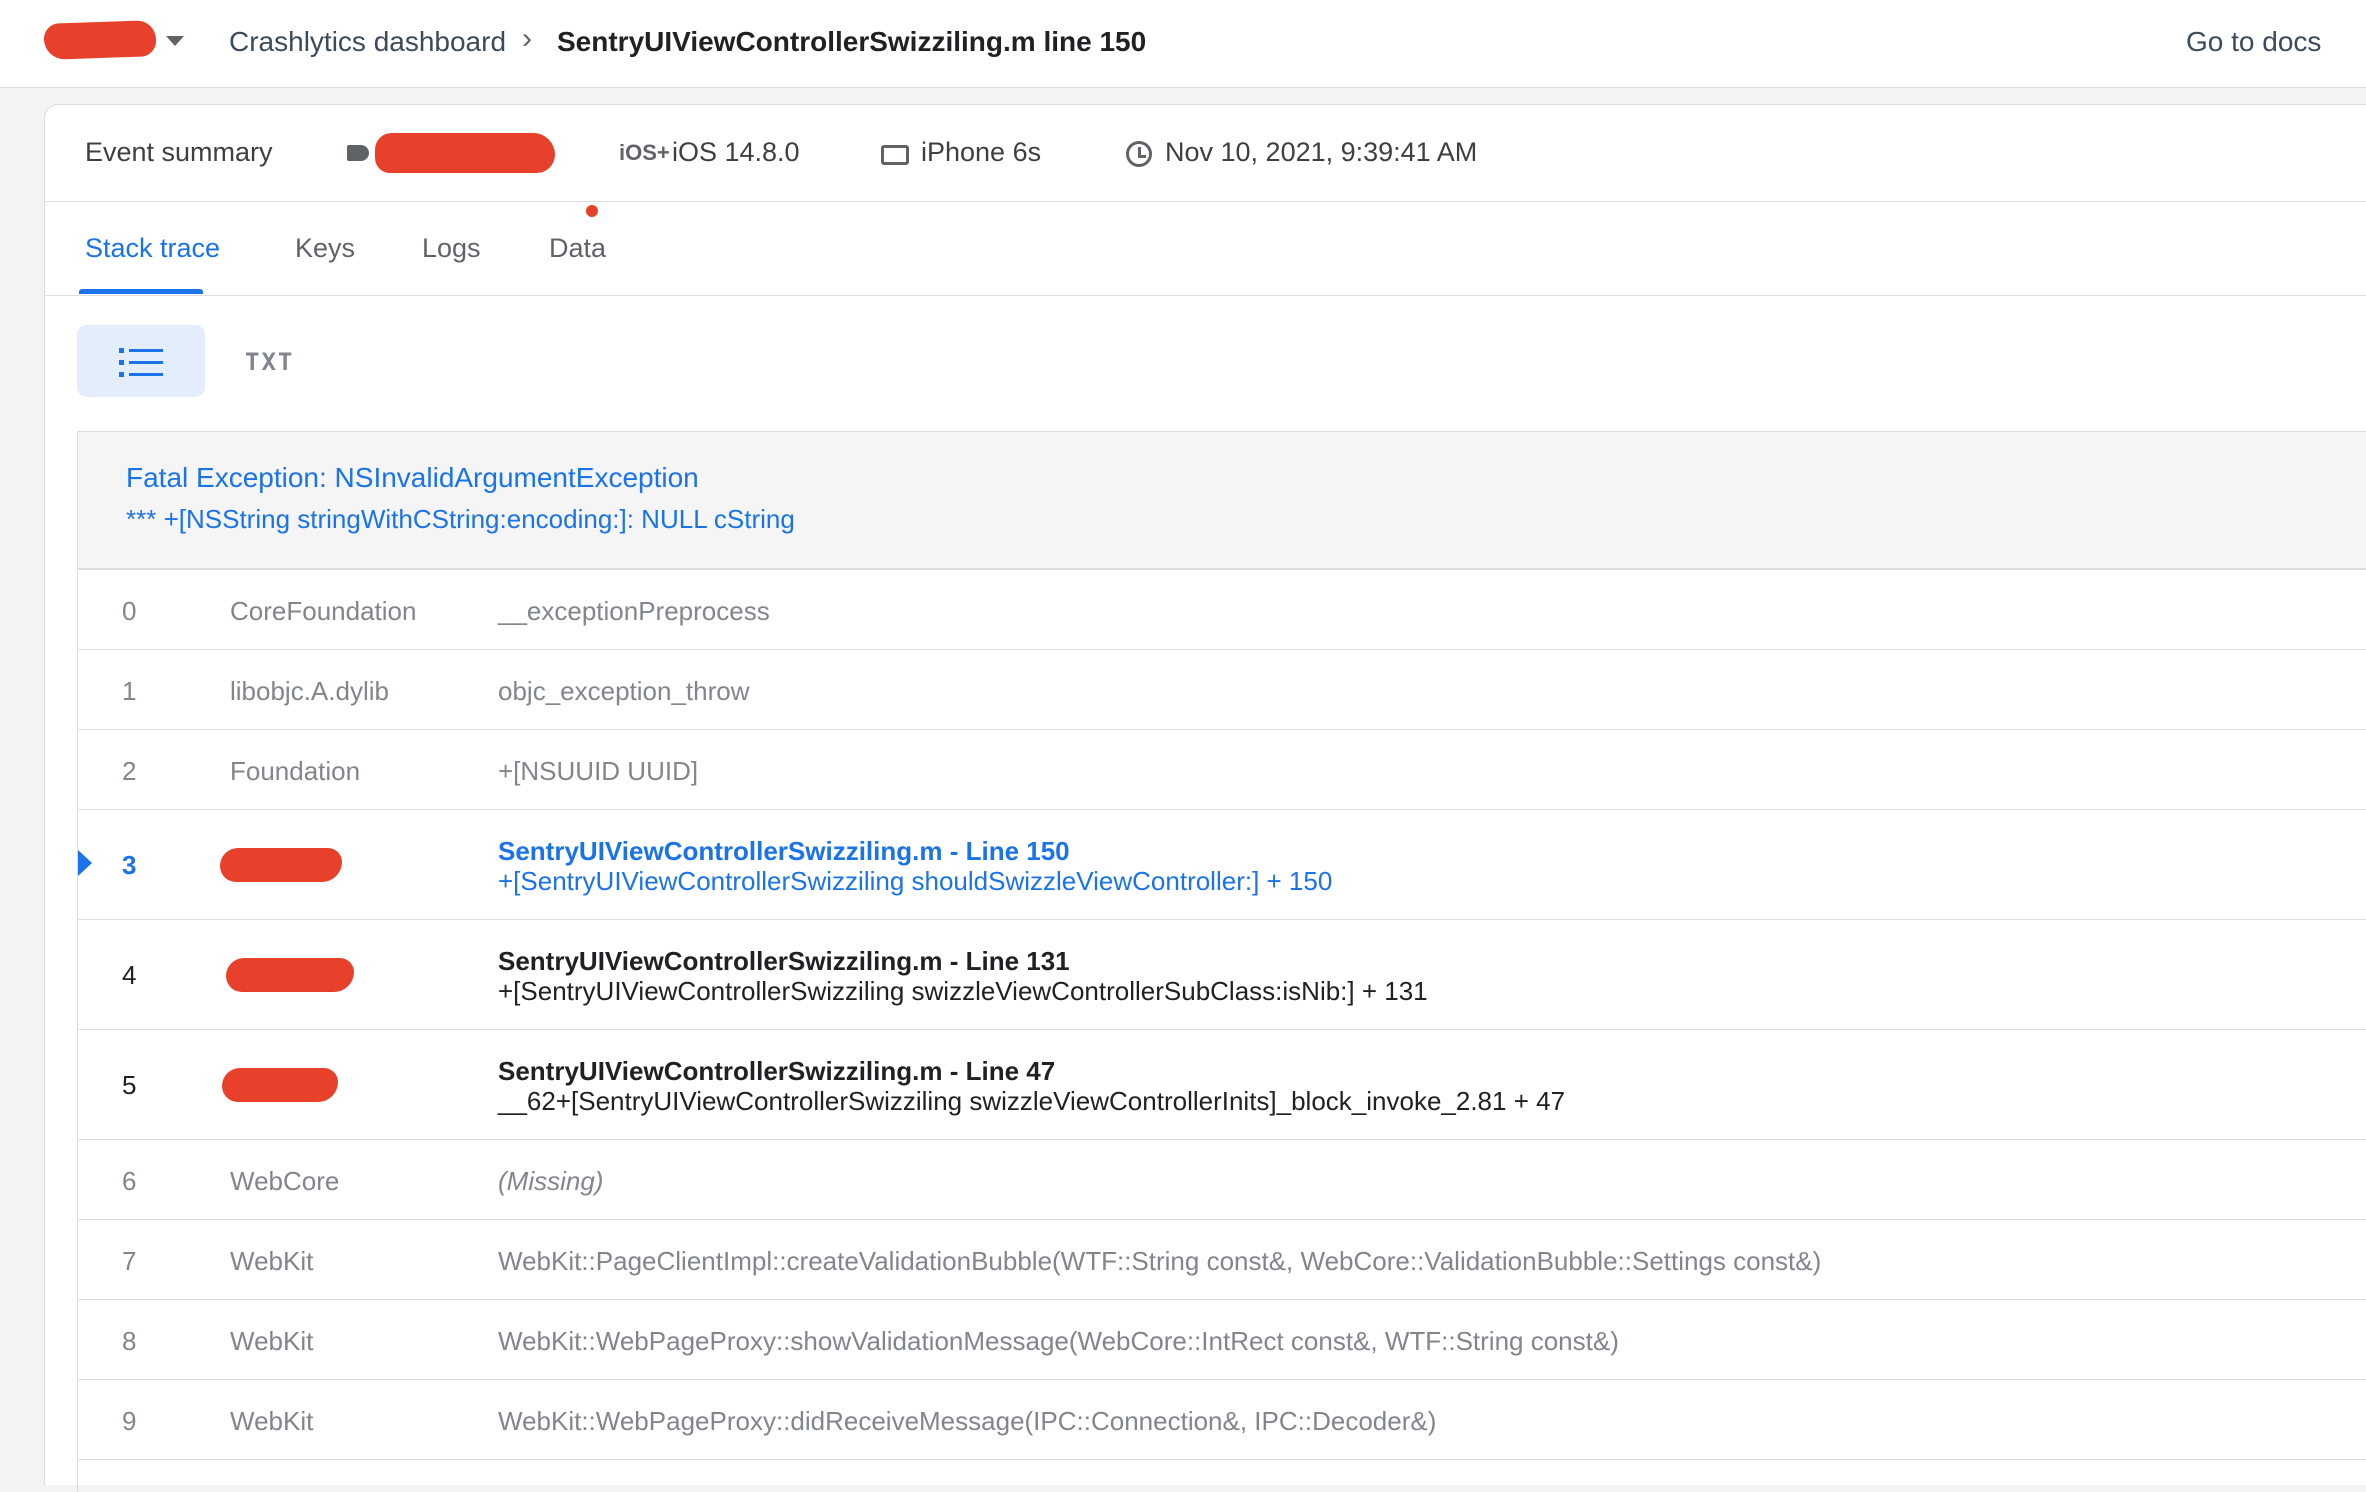  I want to click on frame-symbol: __exceptionPreprocess, so click(634, 611).